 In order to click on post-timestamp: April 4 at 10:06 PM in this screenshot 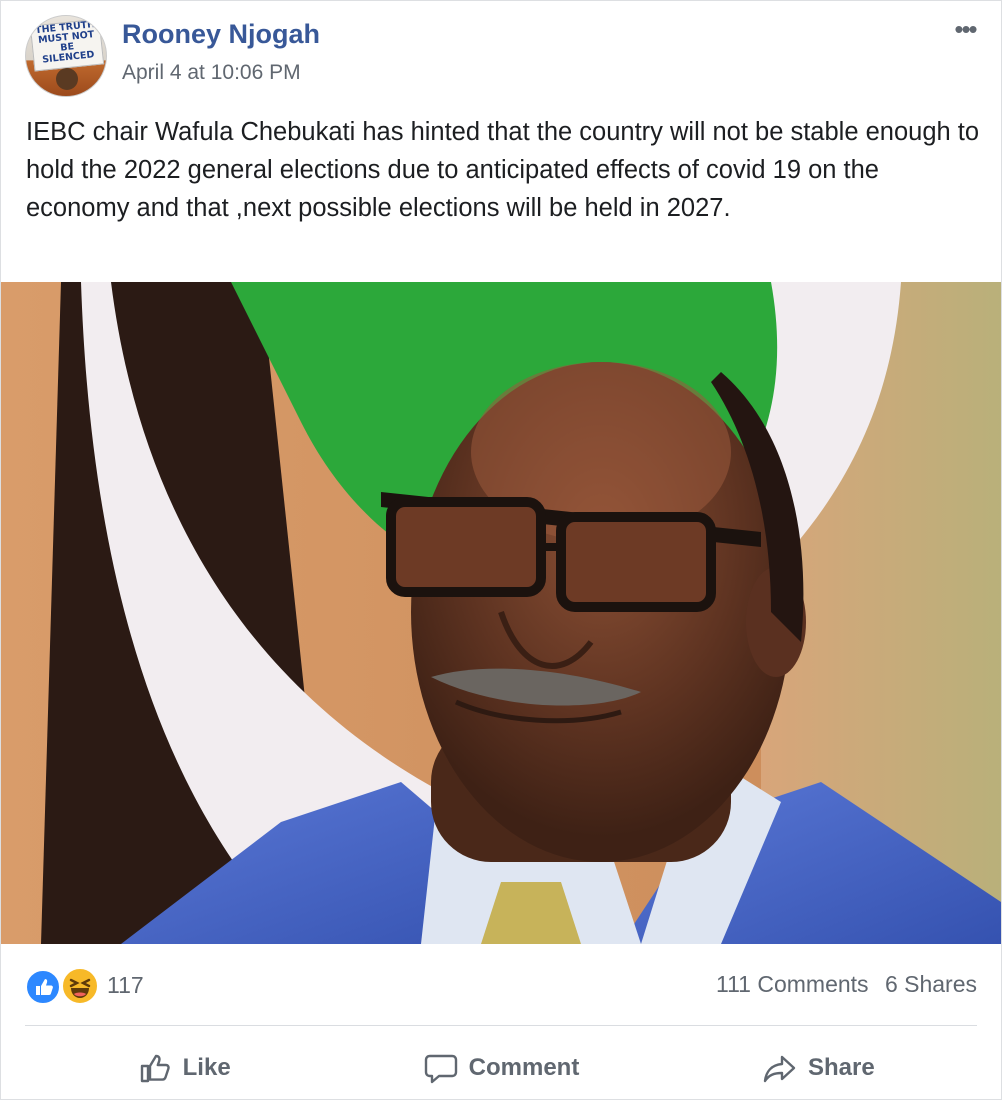, I will do `click(211, 73)`.